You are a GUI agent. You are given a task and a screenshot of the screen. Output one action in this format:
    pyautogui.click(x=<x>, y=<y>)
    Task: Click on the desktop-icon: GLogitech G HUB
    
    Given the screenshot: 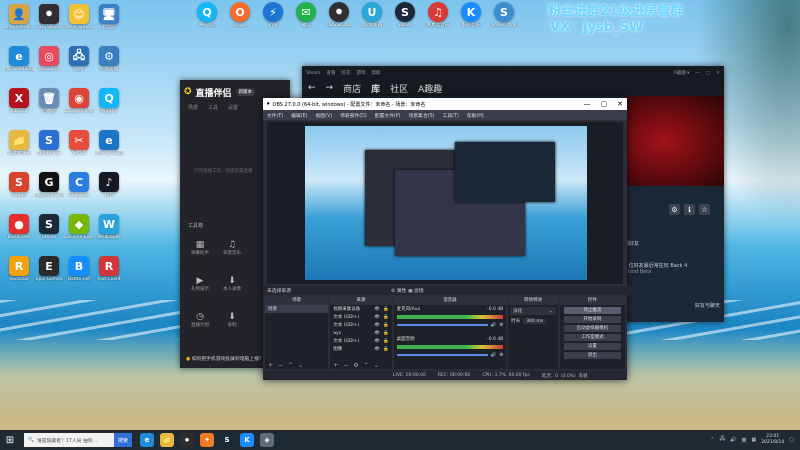 What is the action you would take?
    pyautogui.click(x=49, y=185)
    